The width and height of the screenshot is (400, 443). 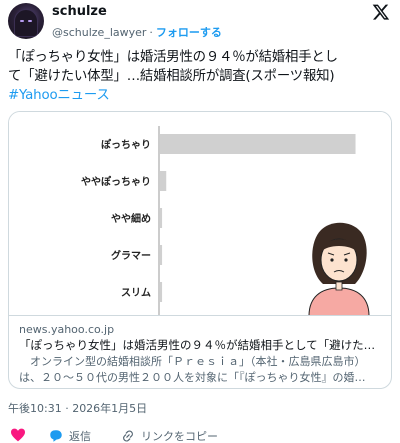 What do you see at coordinates (189, 32) in the screenshot?
I see `follow-button: フォローする` at bounding box center [189, 32].